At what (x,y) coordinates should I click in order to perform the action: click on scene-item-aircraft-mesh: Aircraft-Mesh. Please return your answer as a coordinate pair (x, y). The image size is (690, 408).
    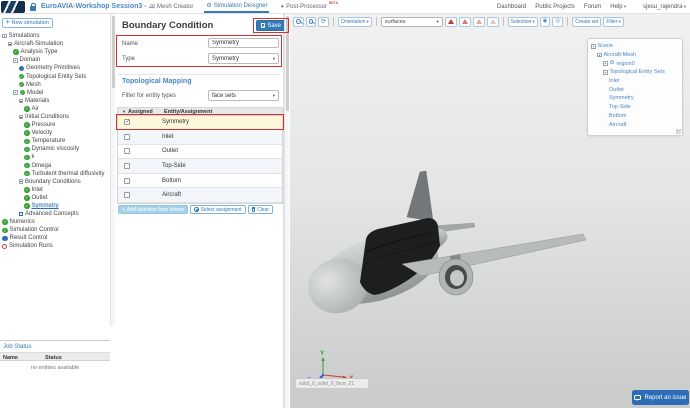
    Looking at the image, I should click on (635, 55).